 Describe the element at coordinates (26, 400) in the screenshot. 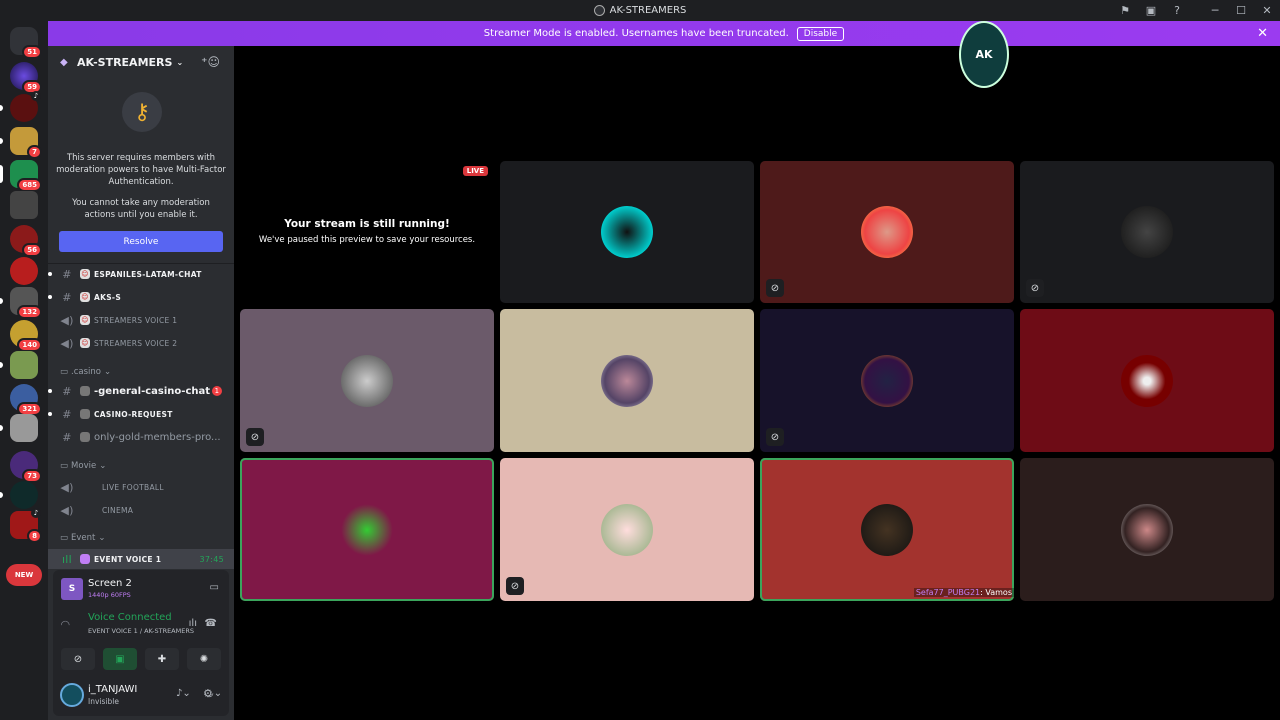

I see `server-icon: 321` at that location.